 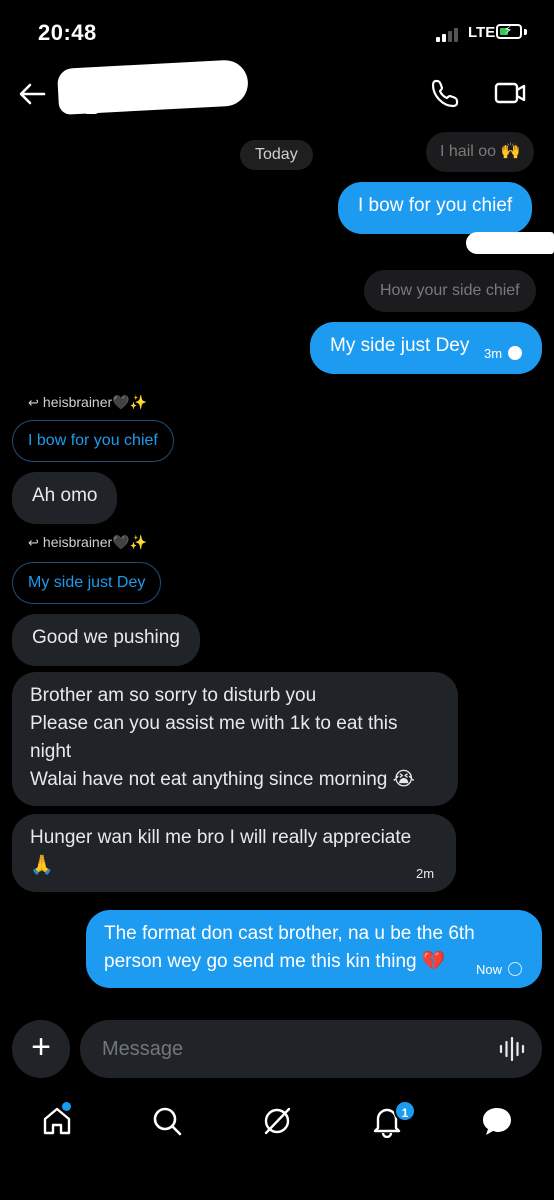 I want to click on message-meta: Now, so click(x=499, y=969).